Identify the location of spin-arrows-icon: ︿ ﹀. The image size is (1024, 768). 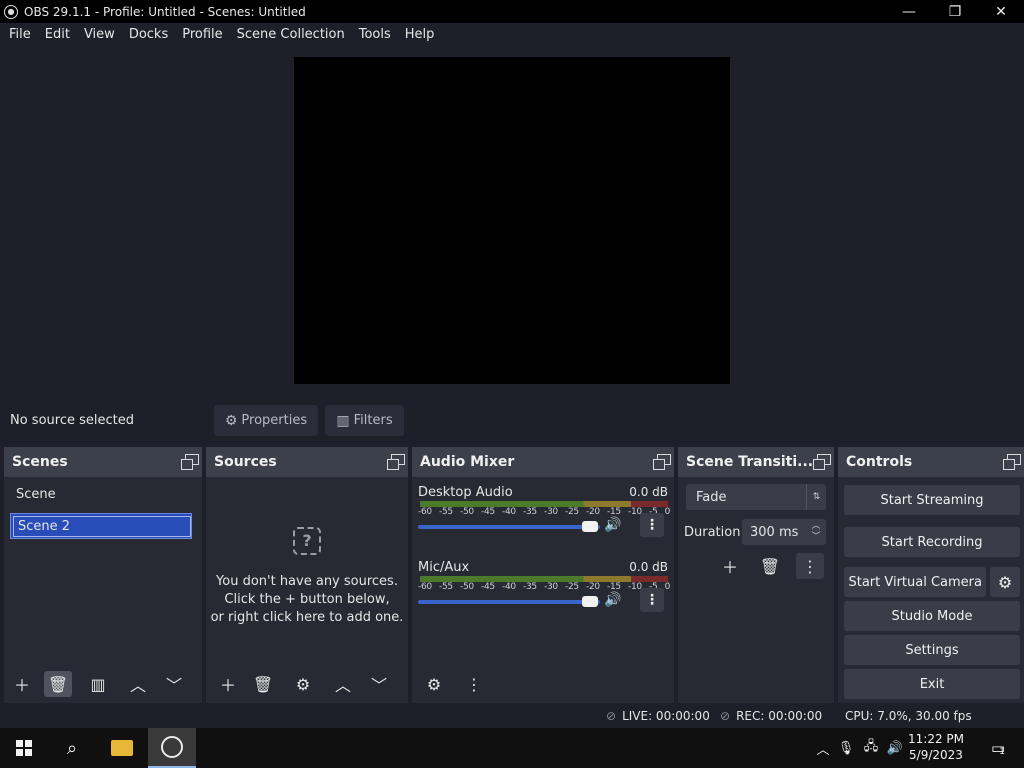
(816, 532).